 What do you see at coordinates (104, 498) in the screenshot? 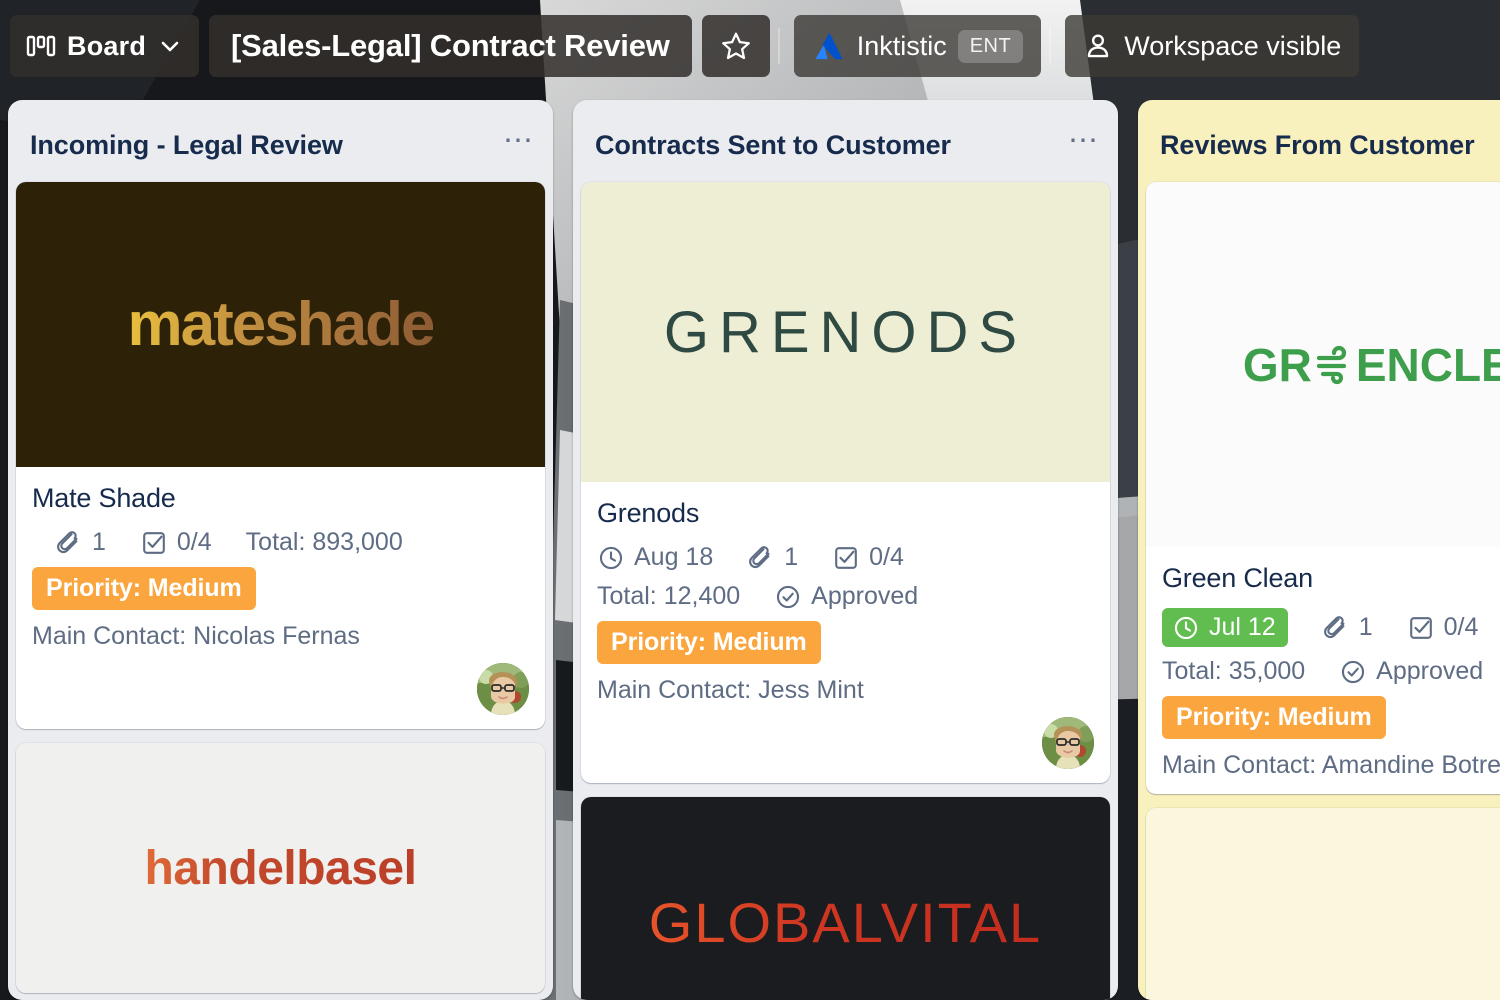
I see `card-title: Mate Shade` at bounding box center [104, 498].